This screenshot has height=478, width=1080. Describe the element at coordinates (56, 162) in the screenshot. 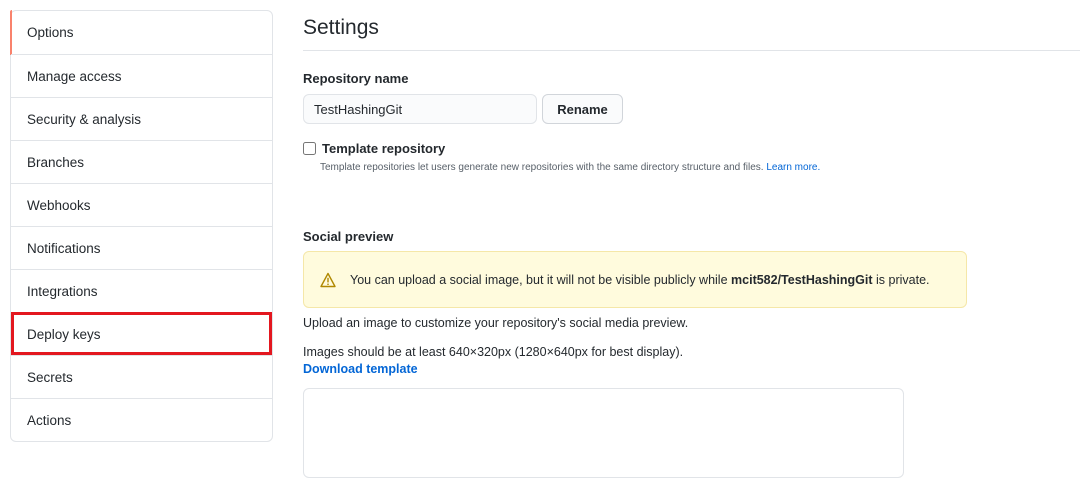

I see `sidebar-item-label: Branches` at that location.